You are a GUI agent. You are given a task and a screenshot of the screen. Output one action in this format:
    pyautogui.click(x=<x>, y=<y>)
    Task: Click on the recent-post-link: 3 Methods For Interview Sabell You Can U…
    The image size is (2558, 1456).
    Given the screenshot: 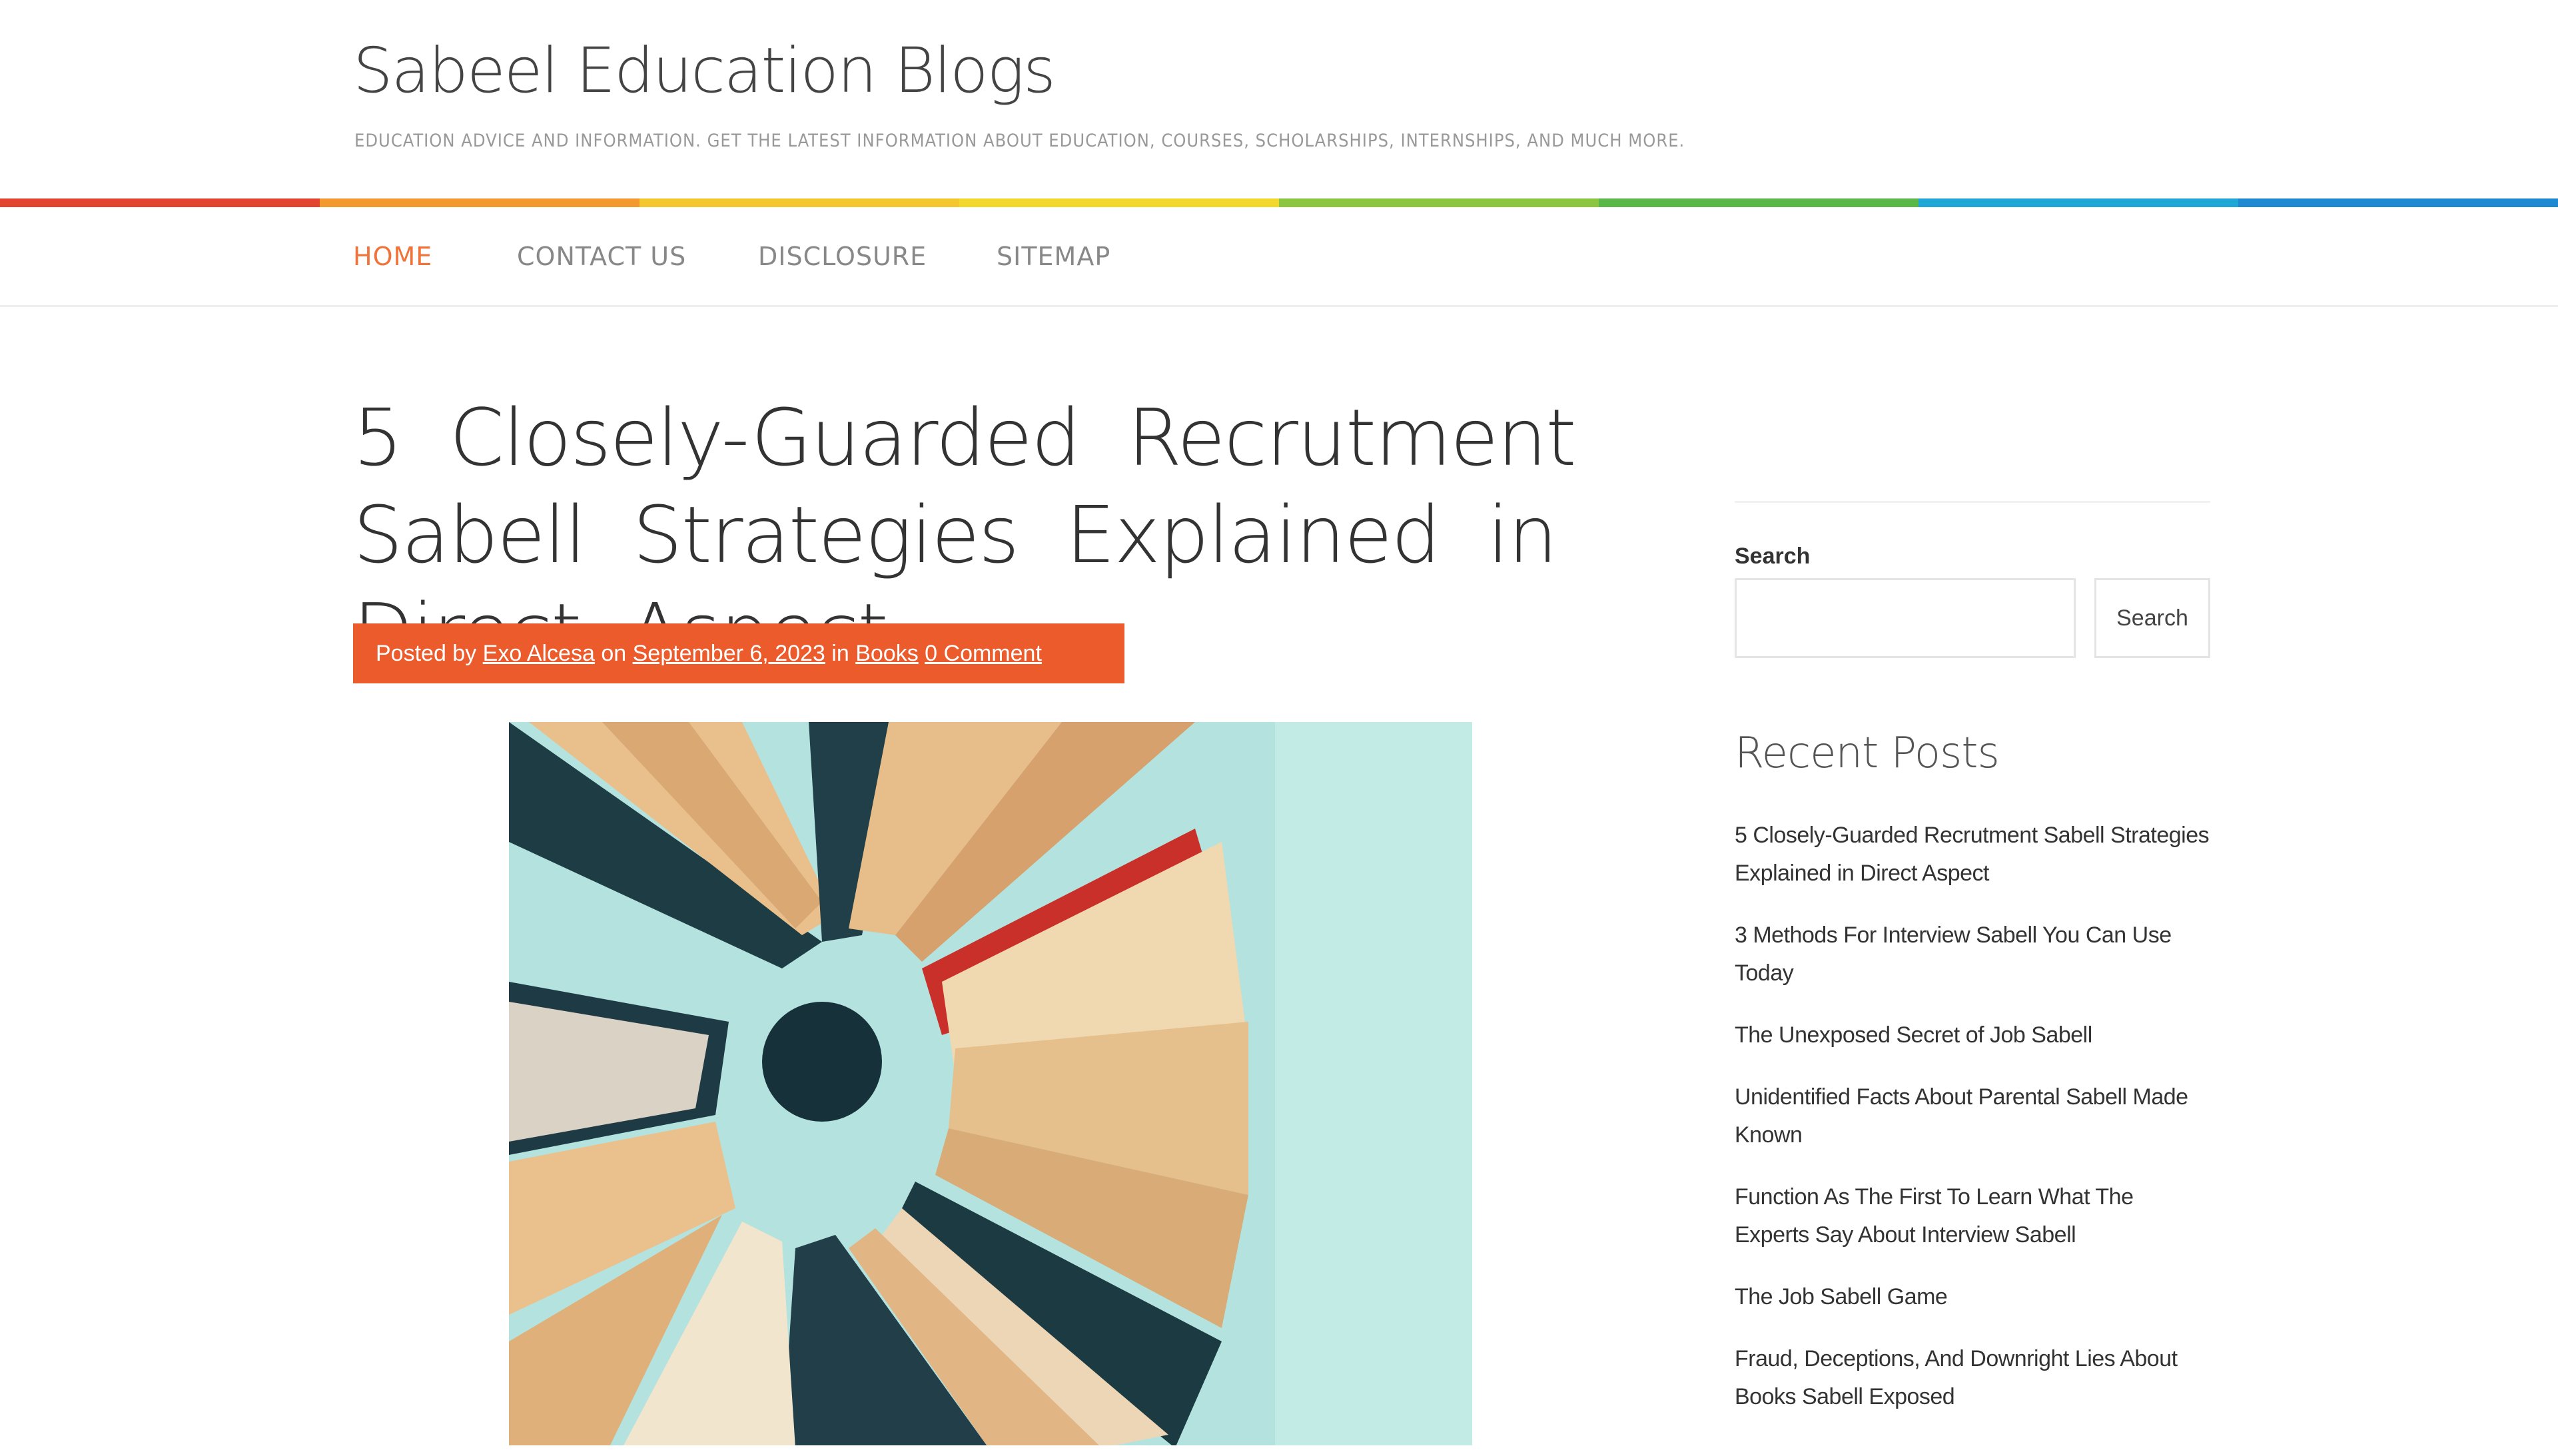 What is the action you would take?
    pyautogui.click(x=1972, y=954)
    